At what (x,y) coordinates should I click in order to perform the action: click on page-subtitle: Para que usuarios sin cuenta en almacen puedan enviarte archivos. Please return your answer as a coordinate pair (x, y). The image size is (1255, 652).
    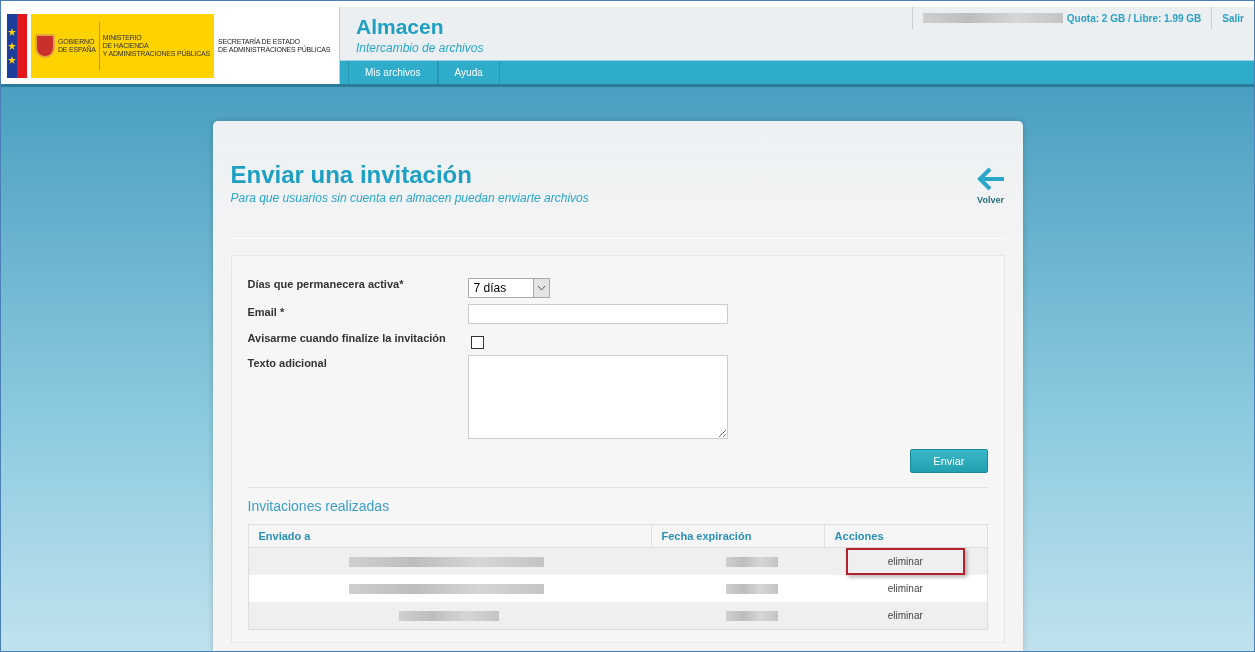
    Looking at the image, I should click on (409, 198).